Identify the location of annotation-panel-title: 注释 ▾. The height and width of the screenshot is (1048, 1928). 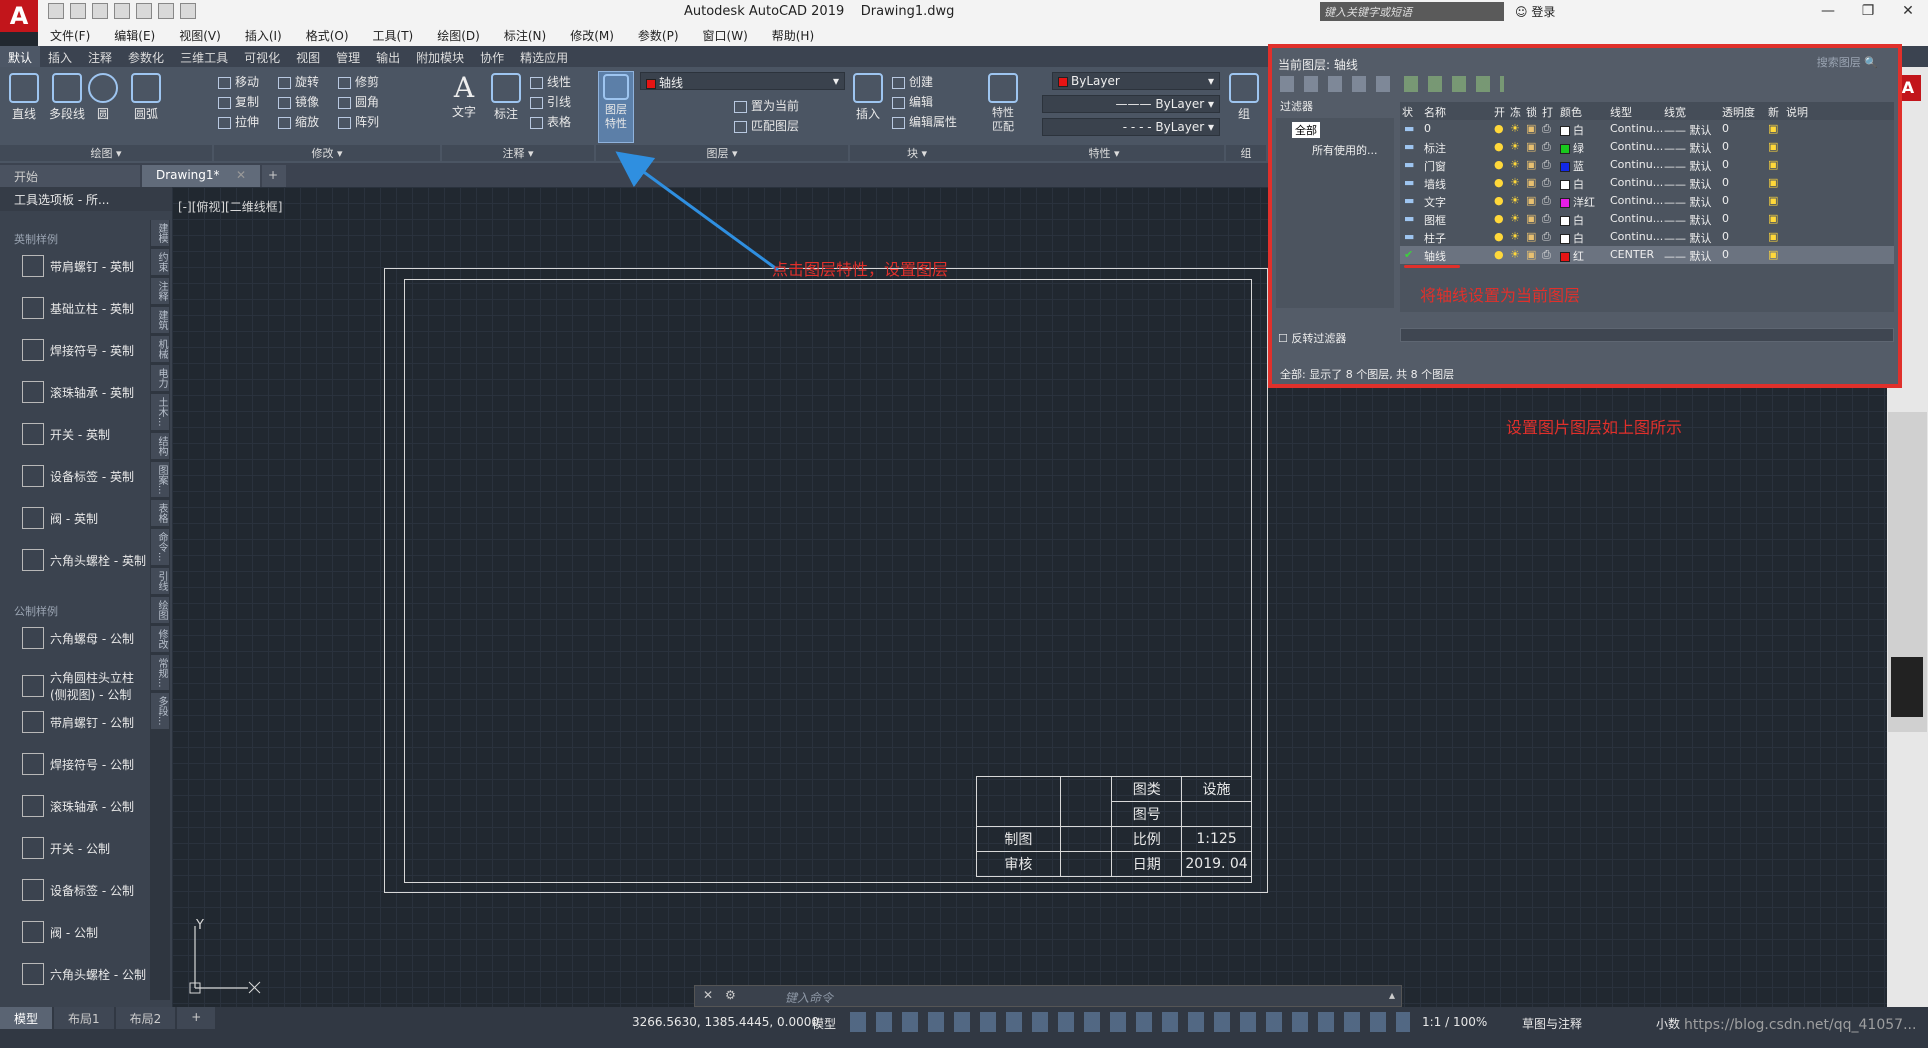
(518, 153).